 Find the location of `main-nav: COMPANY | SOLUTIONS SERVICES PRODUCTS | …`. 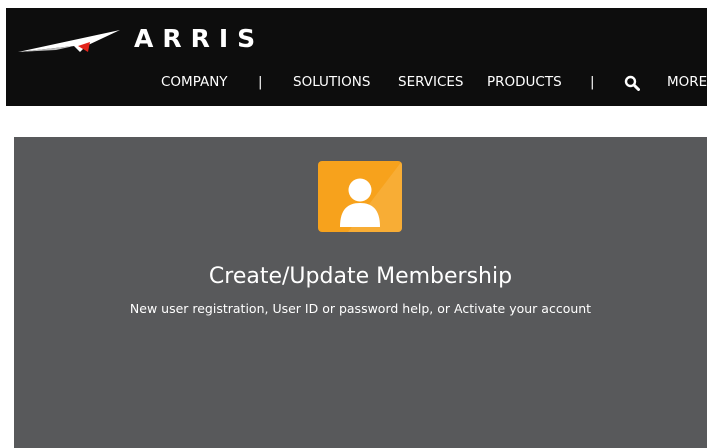

main-nav: COMPANY | SOLUTIONS SERVICES PRODUCTS | … is located at coordinates (356, 83).